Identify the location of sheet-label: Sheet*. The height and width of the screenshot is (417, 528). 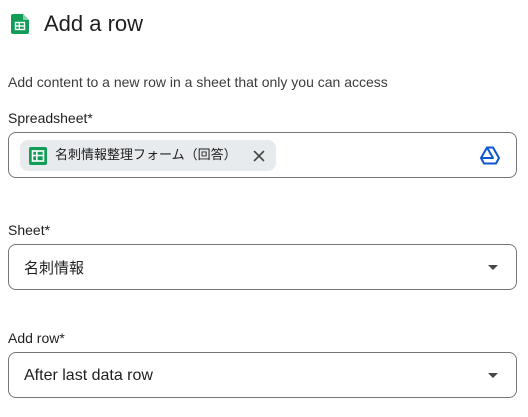
(29, 230).